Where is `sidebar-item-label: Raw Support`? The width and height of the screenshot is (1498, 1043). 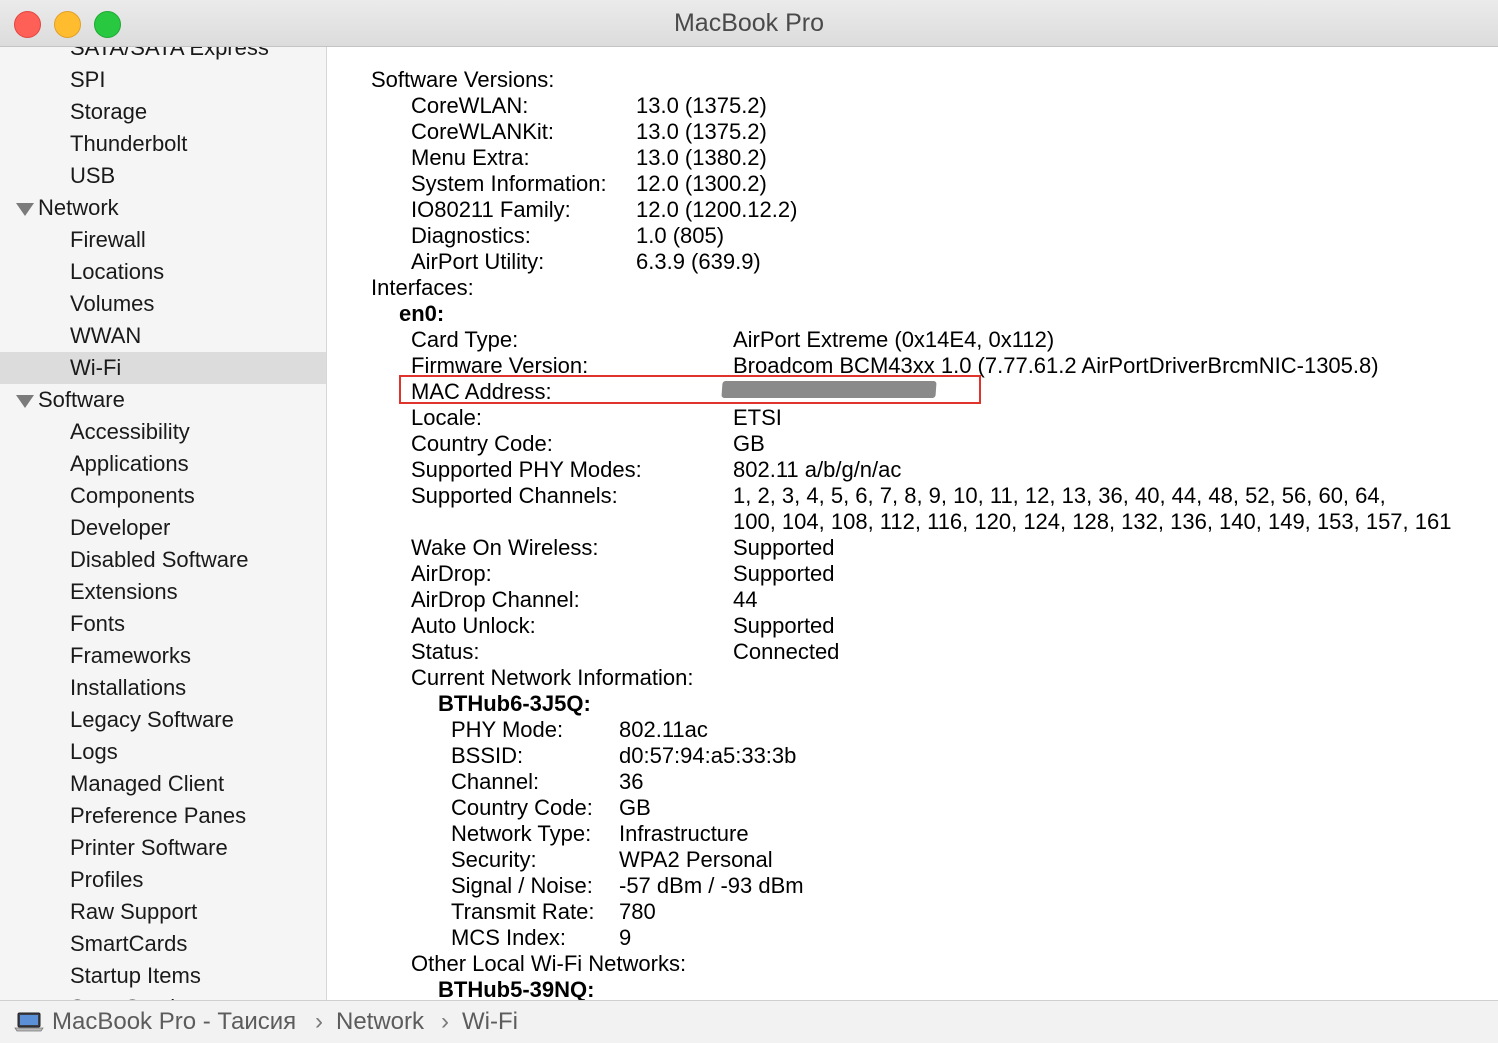 sidebar-item-label: Raw Support is located at coordinates (134, 911).